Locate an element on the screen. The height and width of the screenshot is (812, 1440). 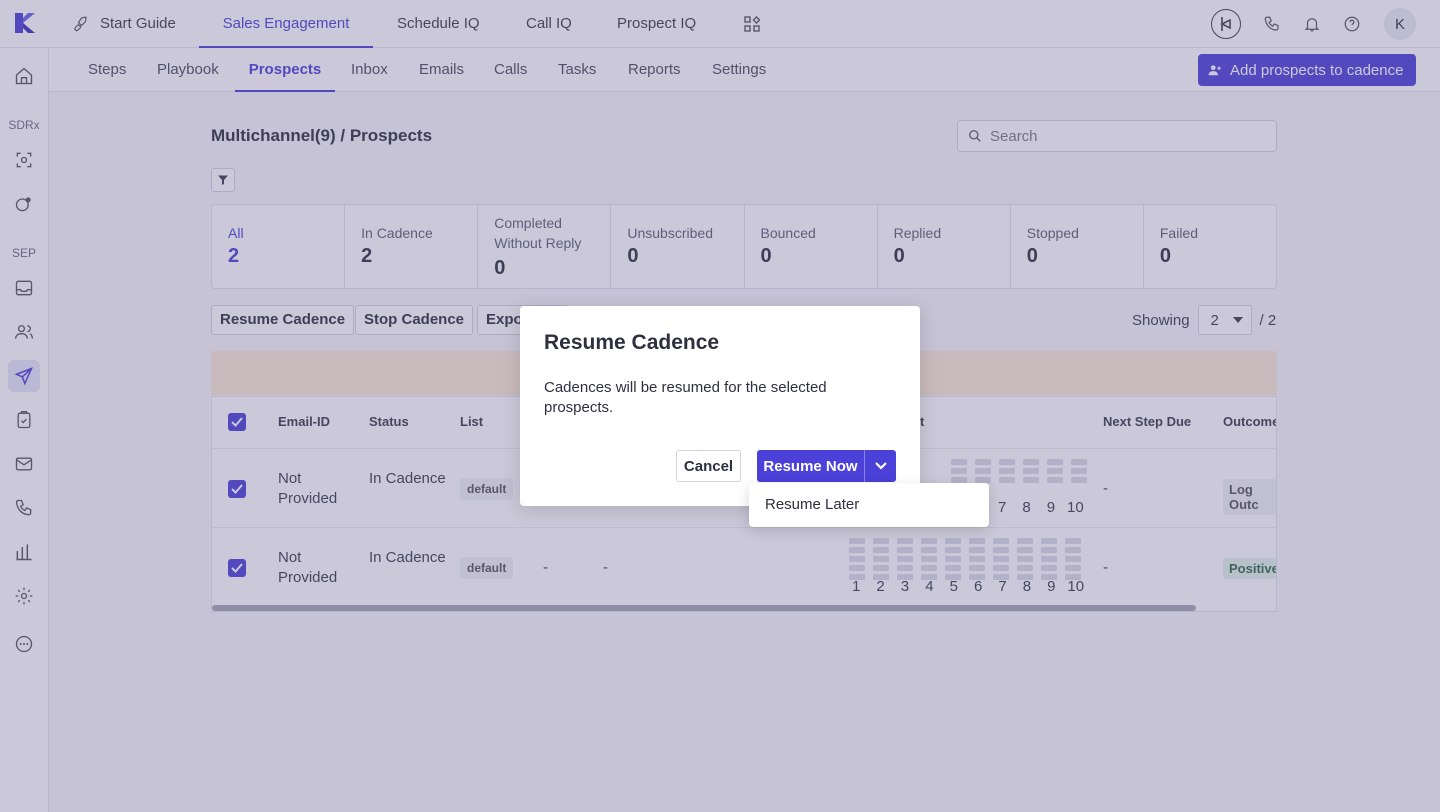
resume-now-button: Resume Now is located at coordinates (810, 466).